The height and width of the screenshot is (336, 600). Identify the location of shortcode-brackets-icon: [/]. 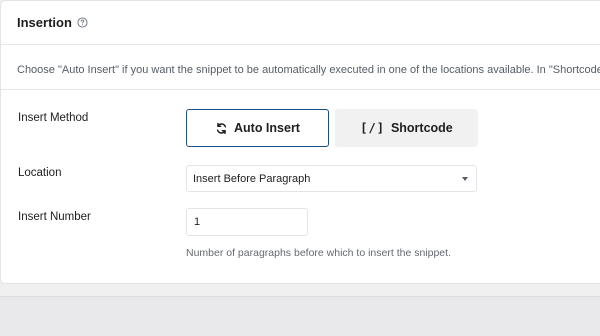
(372, 128).